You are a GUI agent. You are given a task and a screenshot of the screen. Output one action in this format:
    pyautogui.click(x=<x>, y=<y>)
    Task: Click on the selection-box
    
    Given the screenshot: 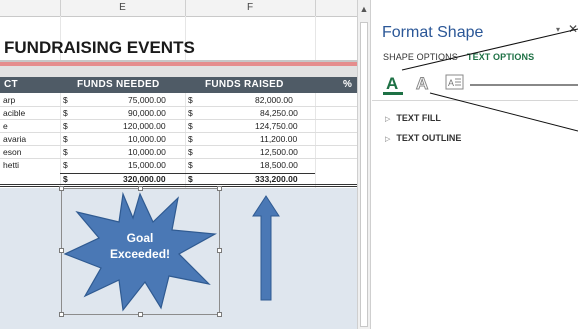 What is the action you would take?
    pyautogui.click(x=140, y=251)
    